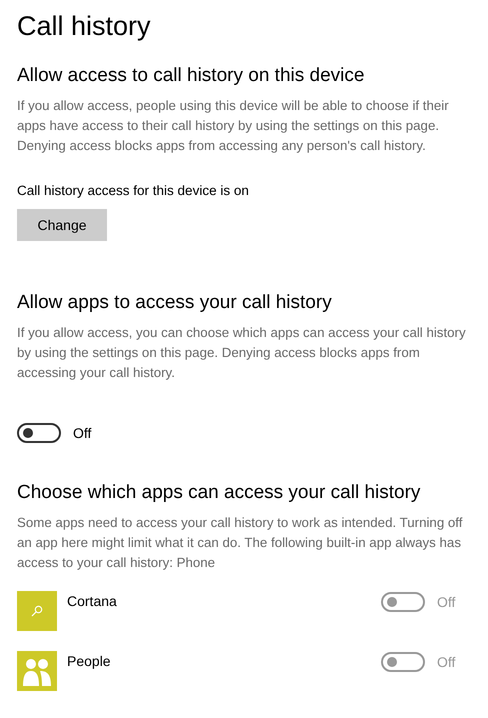  Describe the element at coordinates (175, 303) in the screenshot. I see `section-heading: Allow apps to access your call history` at that location.